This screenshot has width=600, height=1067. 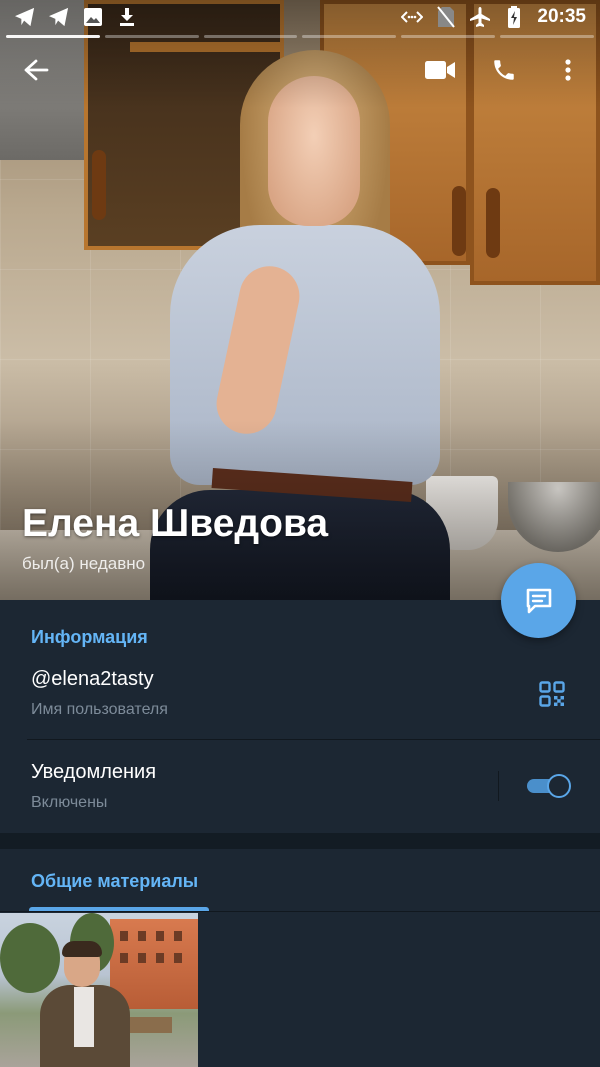 I want to click on status-right-icons: 20:35, so click(x=493, y=17).